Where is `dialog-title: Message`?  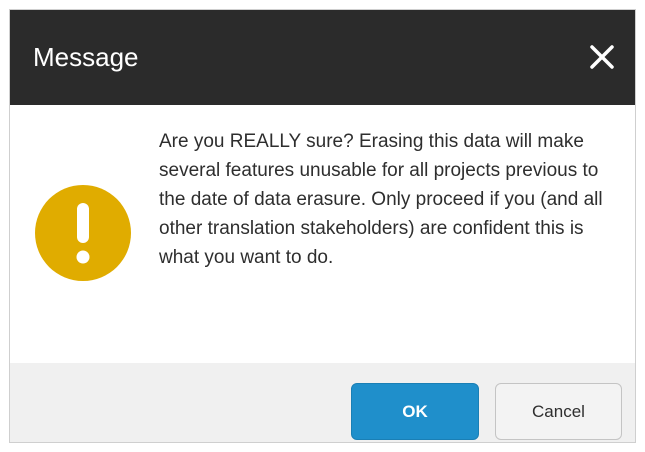
dialog-title: Message is located at coordinates (86, 57).